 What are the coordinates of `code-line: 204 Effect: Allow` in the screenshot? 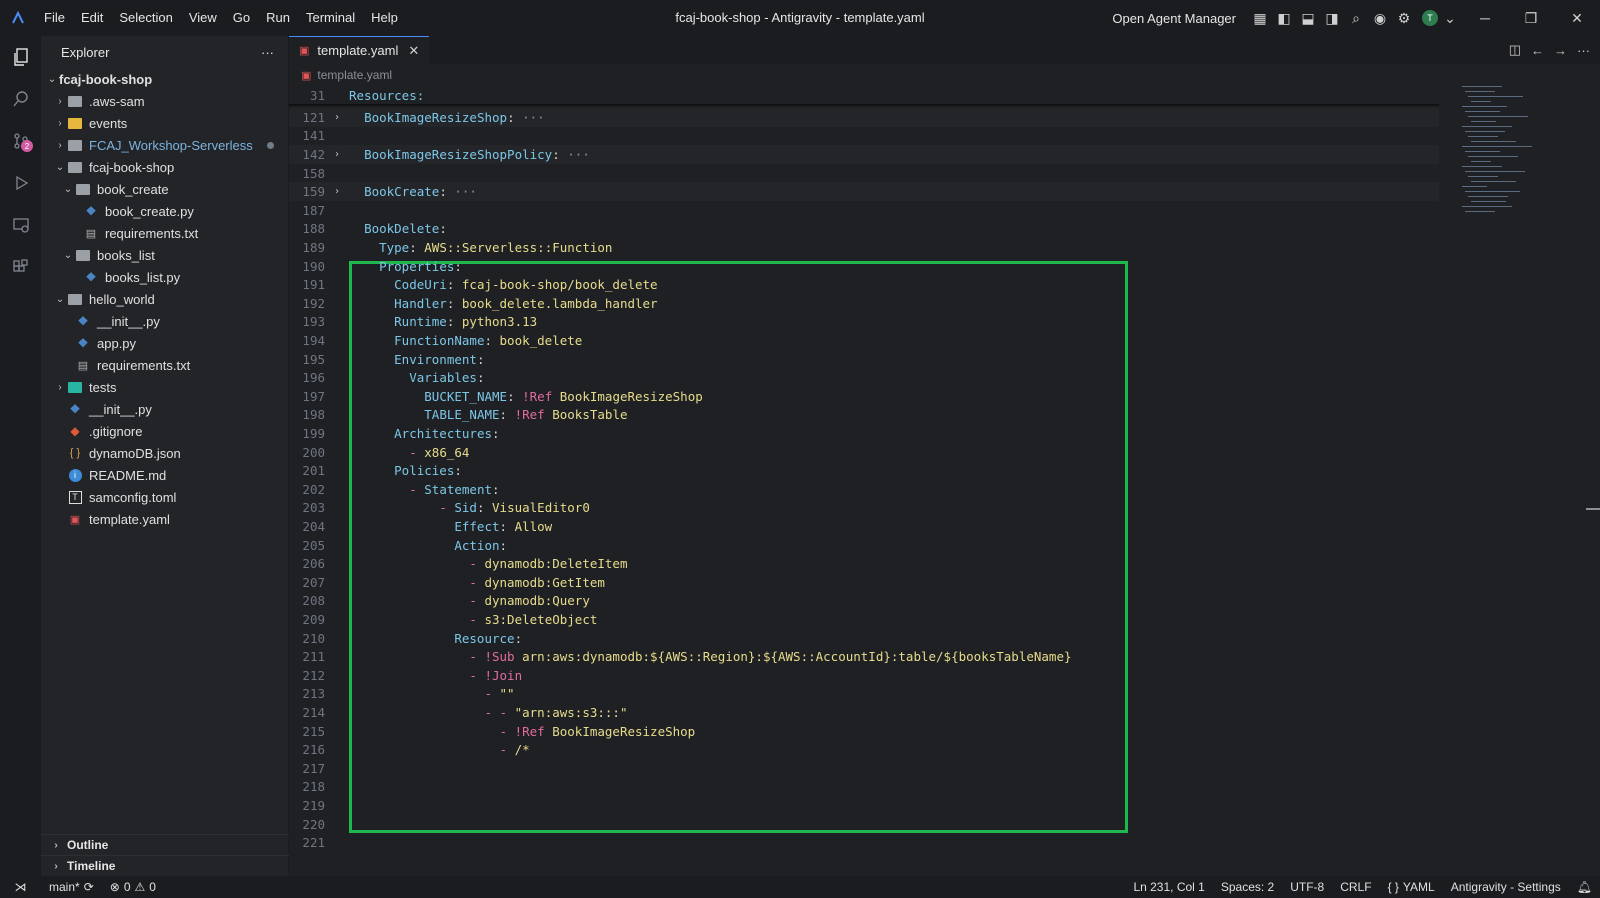 It's located at (864, 526).